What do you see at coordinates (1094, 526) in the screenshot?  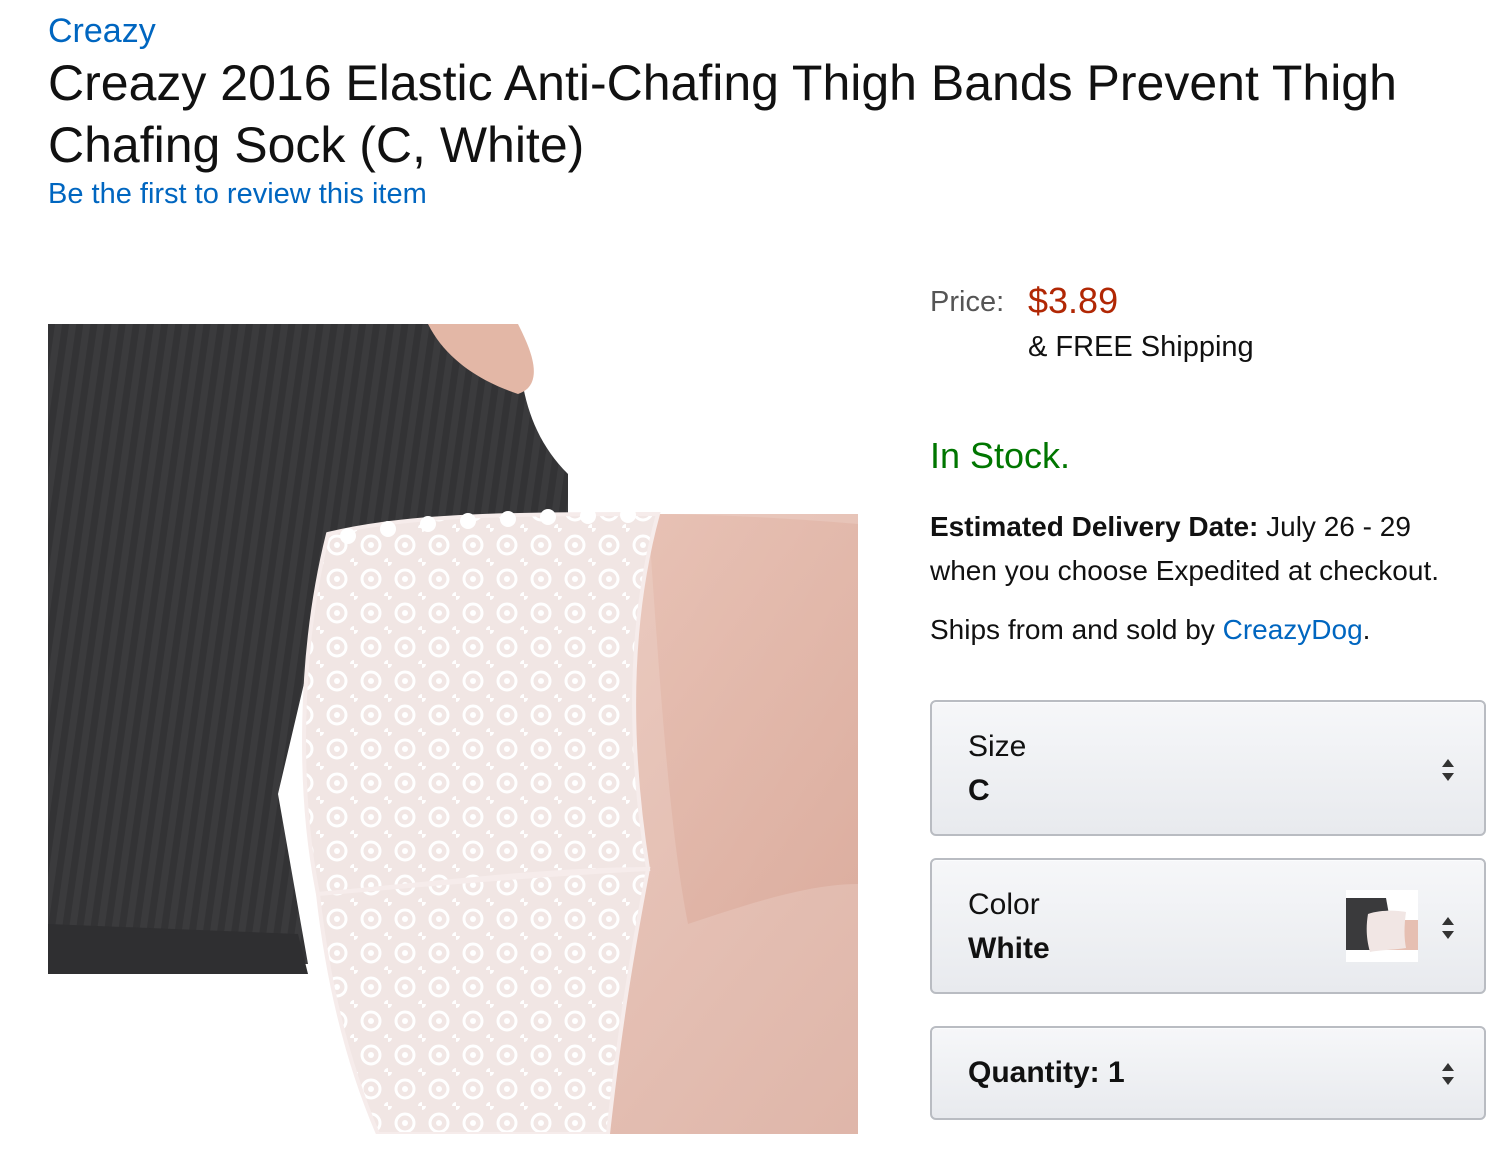 I see `delivery-label: Estimated Delivery Date:` at bounding box center [1094, 526].